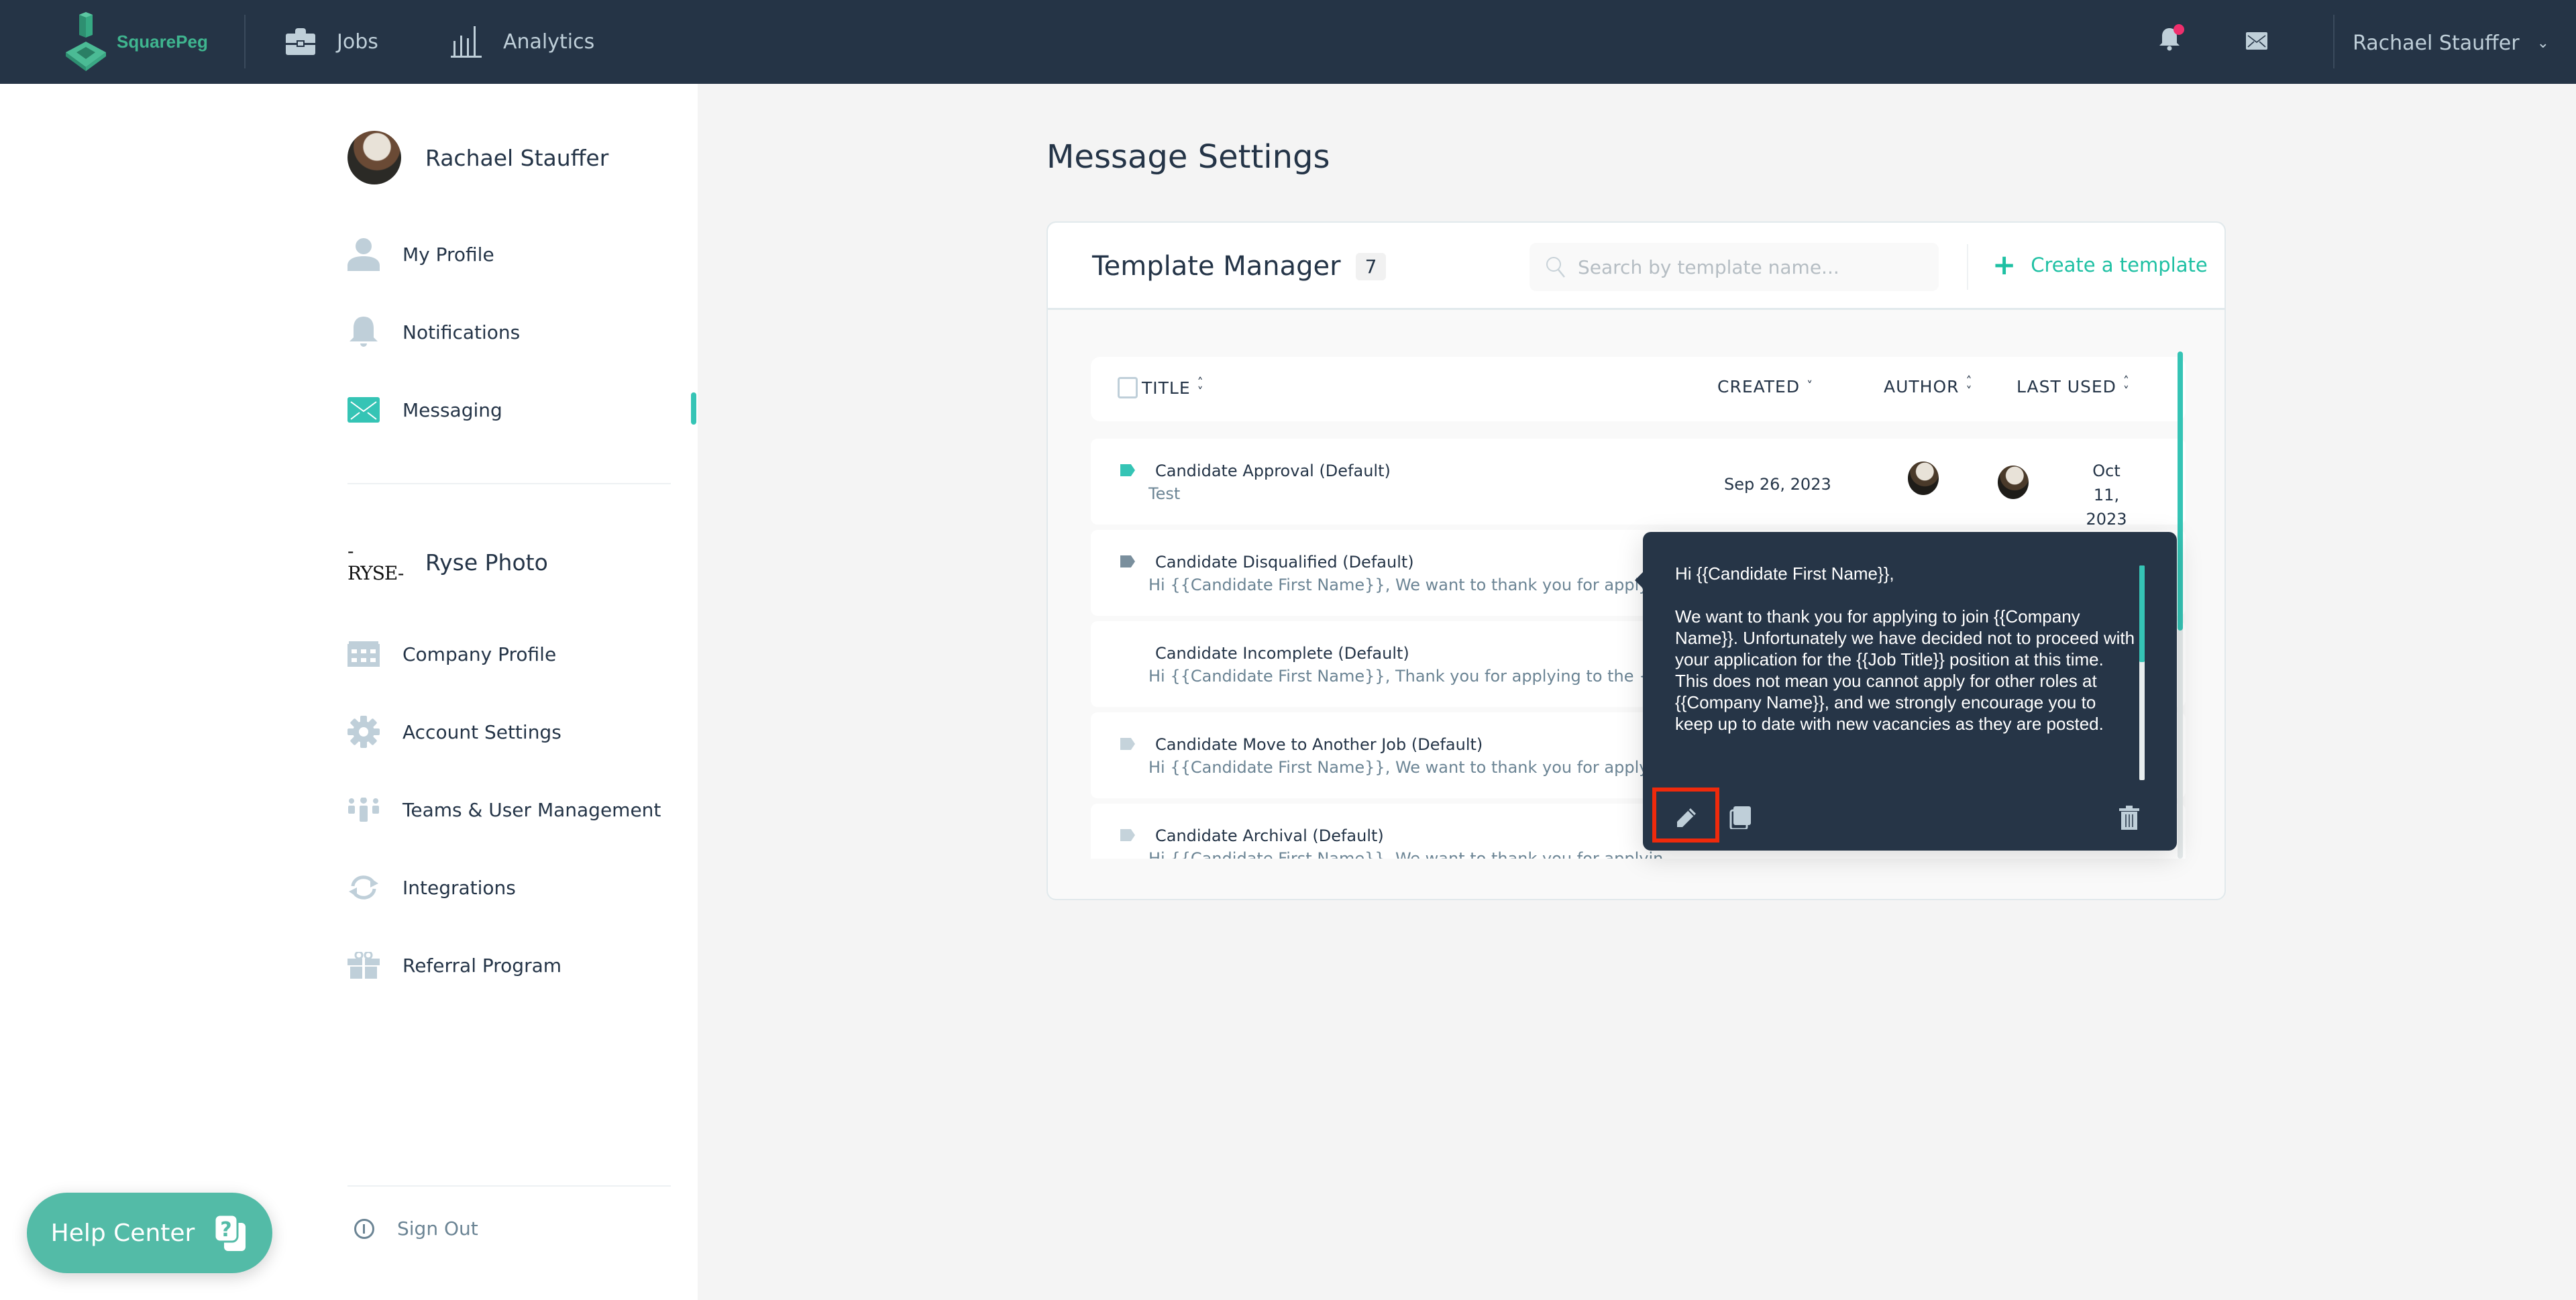  I want to click on sidebar-item-referral-program: Referral Program, so click(521, 965).